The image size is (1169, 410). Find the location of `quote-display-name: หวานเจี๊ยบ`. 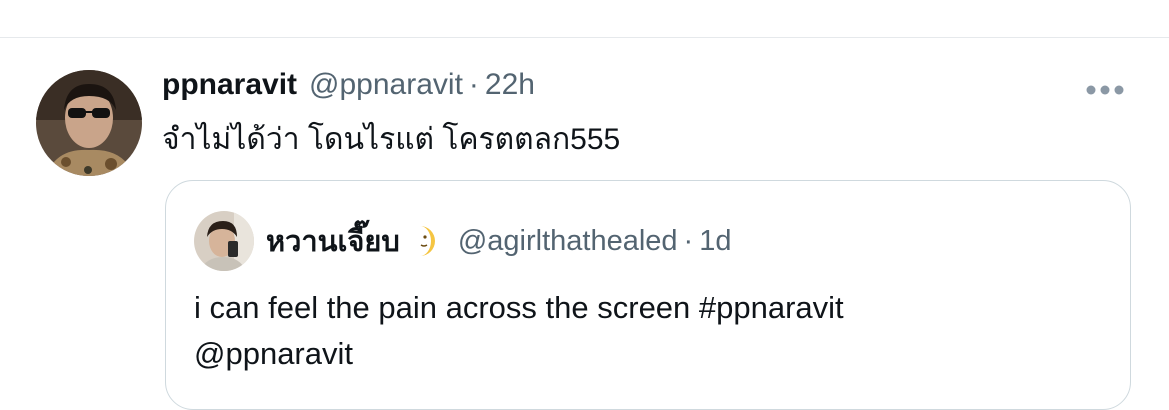

quote-display-name: หวานเจี๊ยบ is located at coordinates (333, 241).